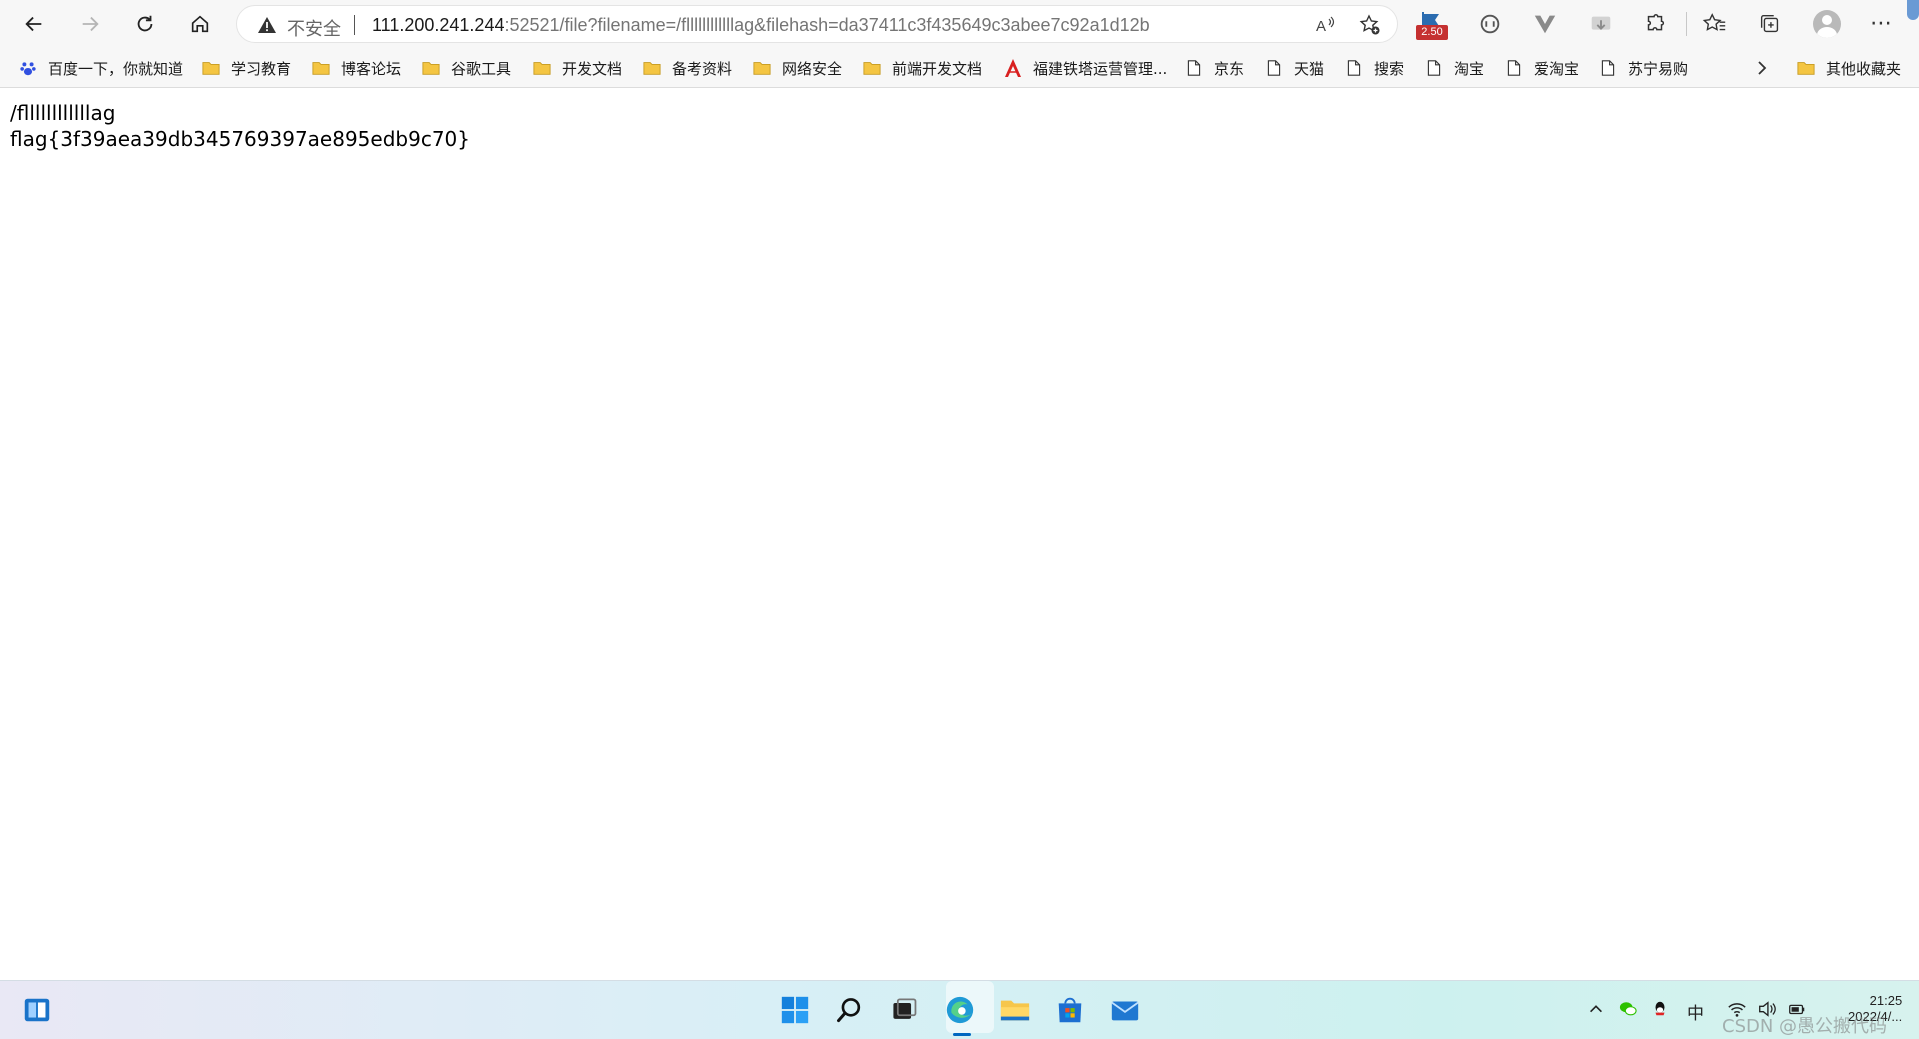 This screenshot has width=1919, height=1039. I want to click on favorite-tmall: 天猫, so click(1294, 68).